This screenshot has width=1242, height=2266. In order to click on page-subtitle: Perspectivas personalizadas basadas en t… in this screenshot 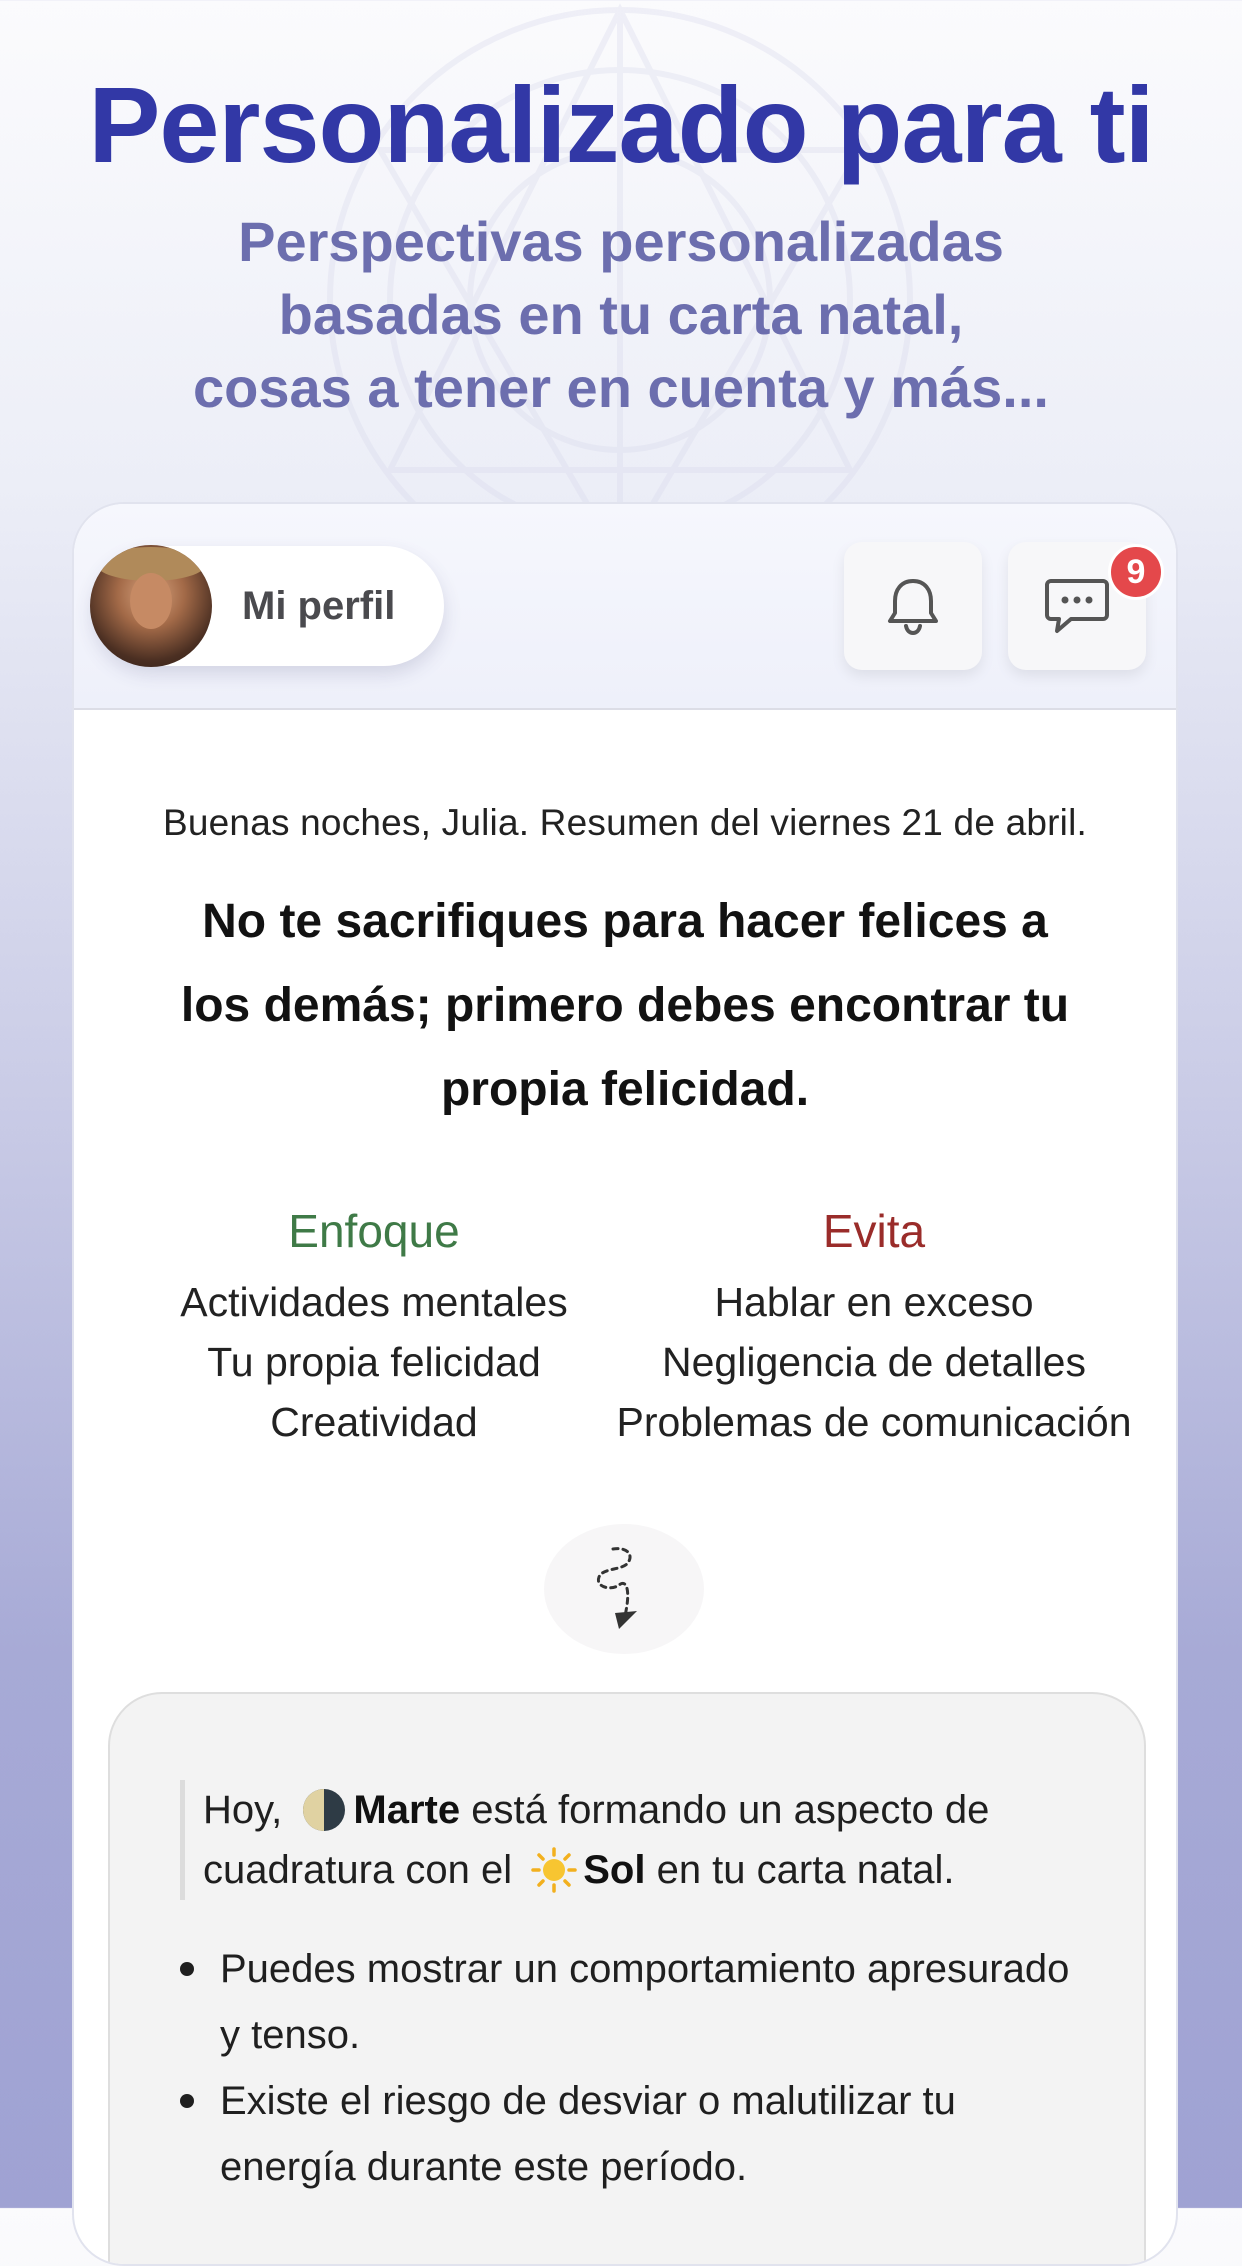, I will do `click(621, 314)`.